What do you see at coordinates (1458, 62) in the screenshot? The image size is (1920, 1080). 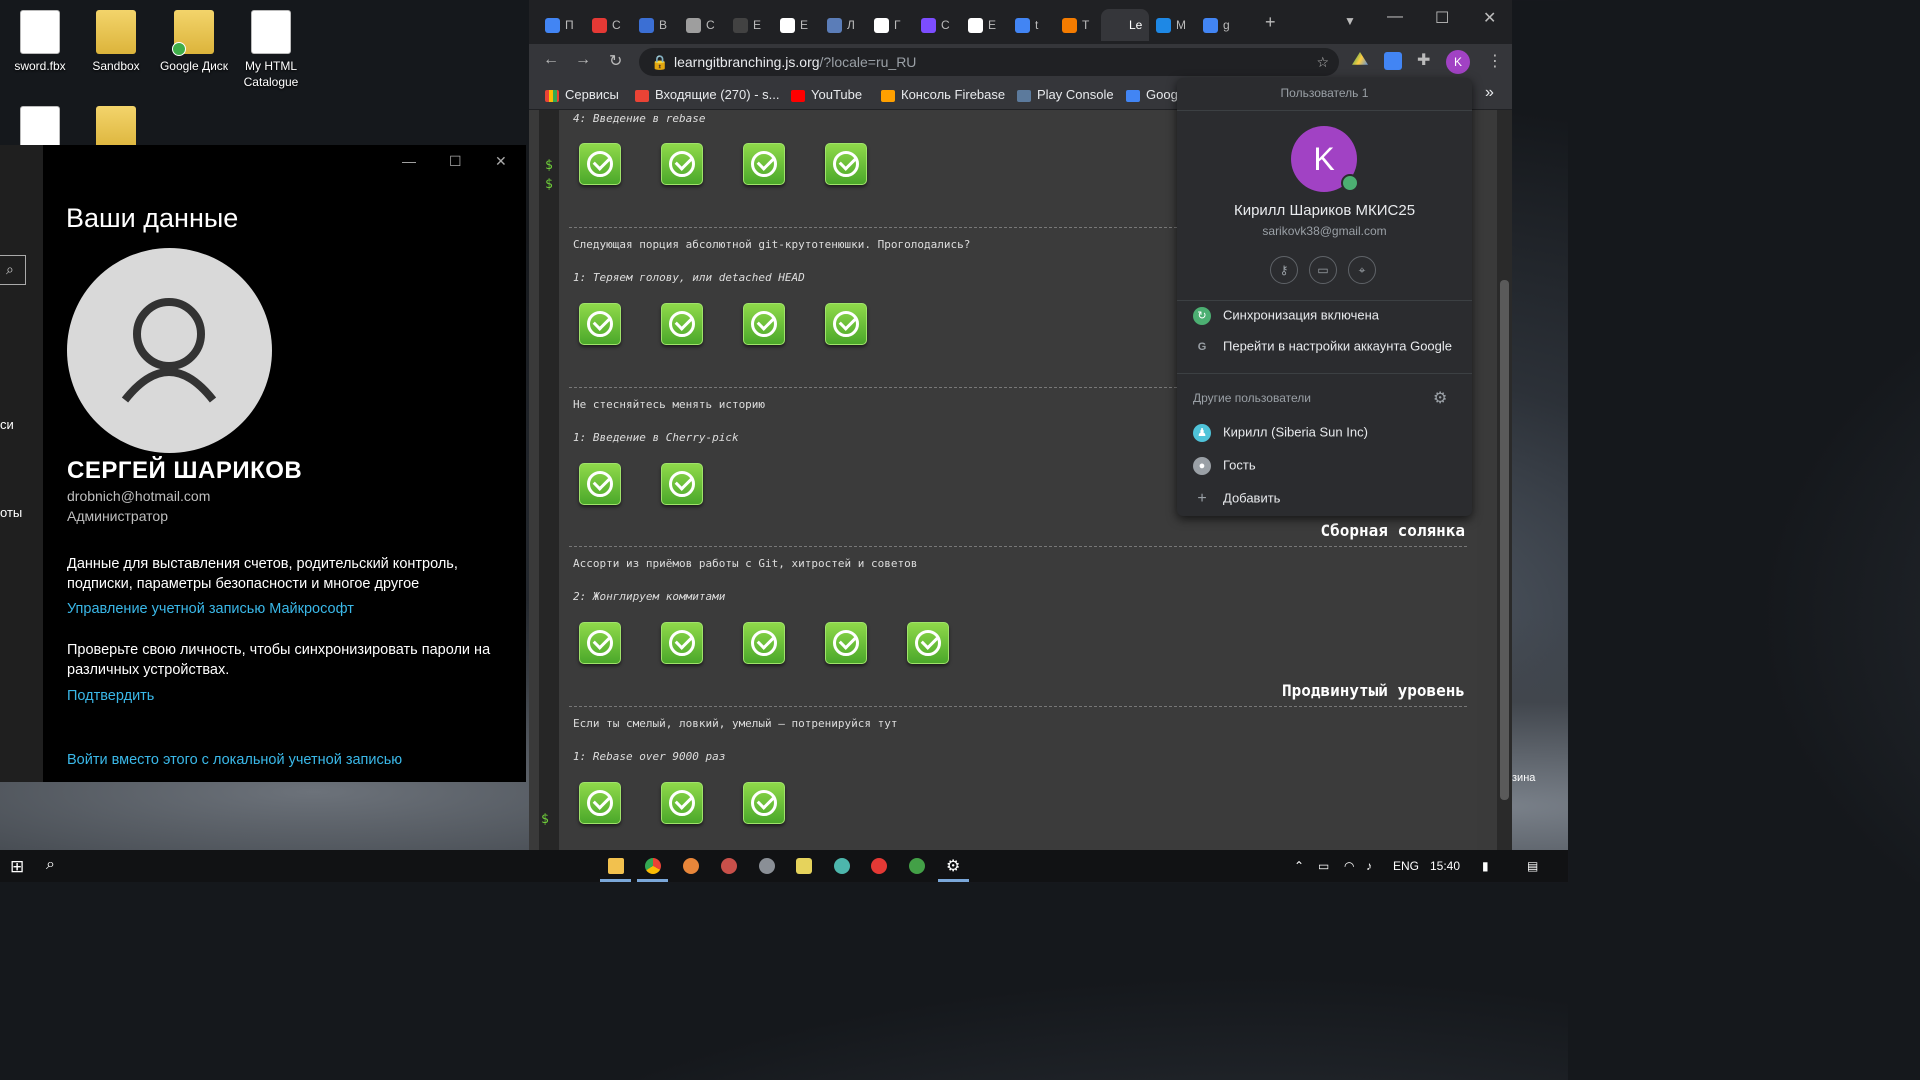 I see `profile-avatar-button: K` at bounding box center [1458, 62].